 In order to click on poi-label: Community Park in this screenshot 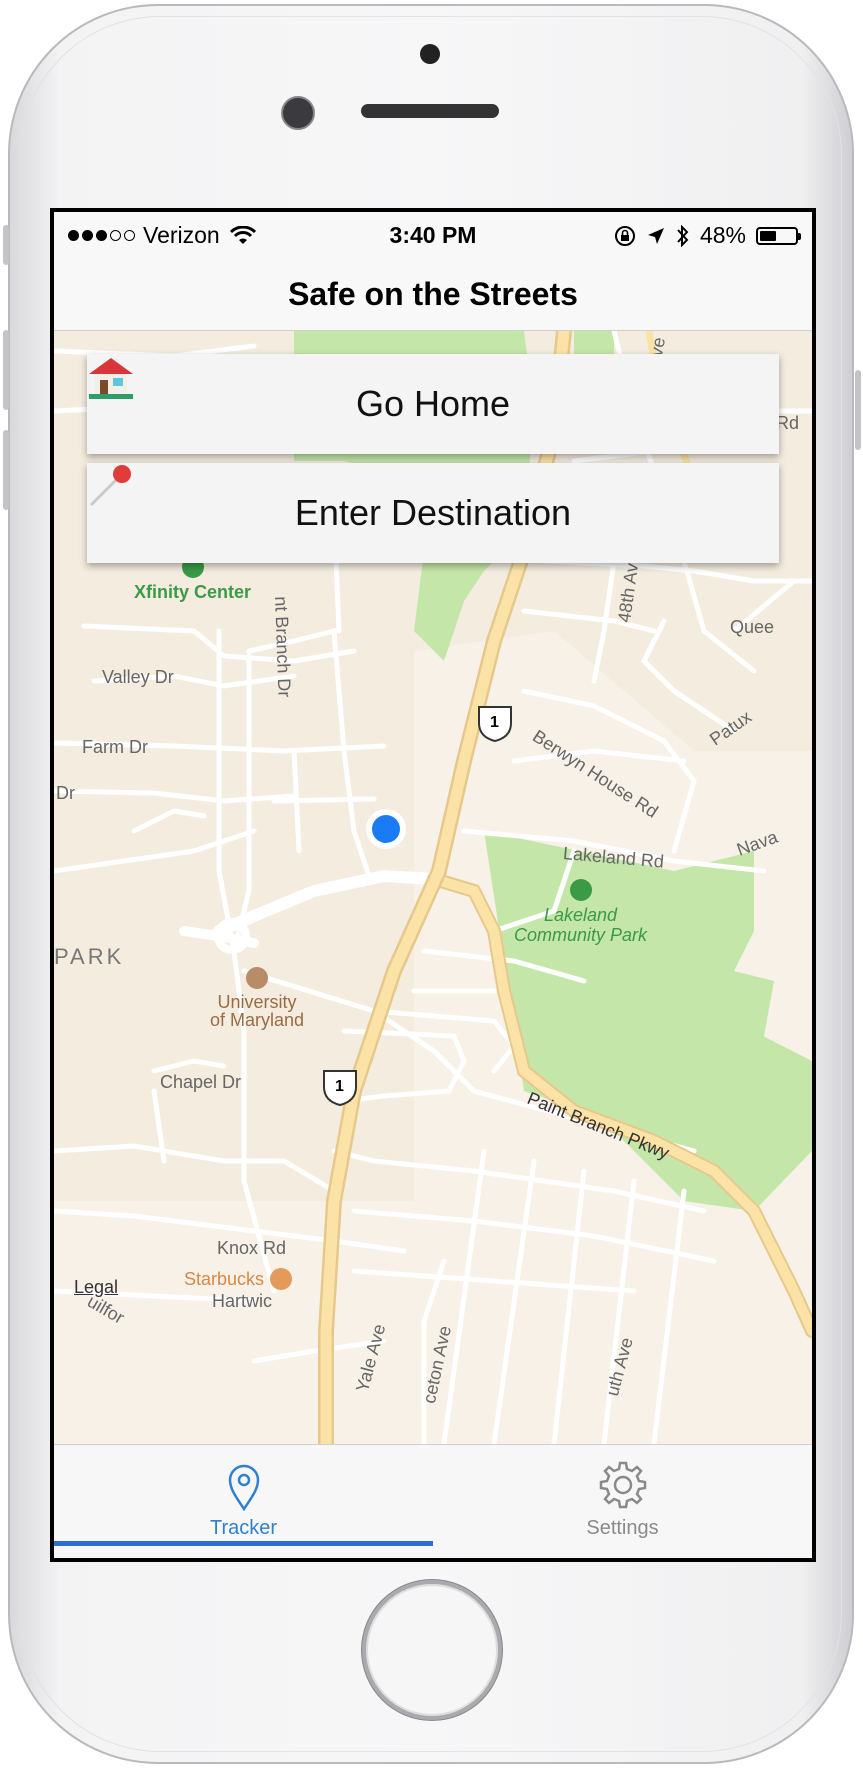, I will do `click(581, 935)`.